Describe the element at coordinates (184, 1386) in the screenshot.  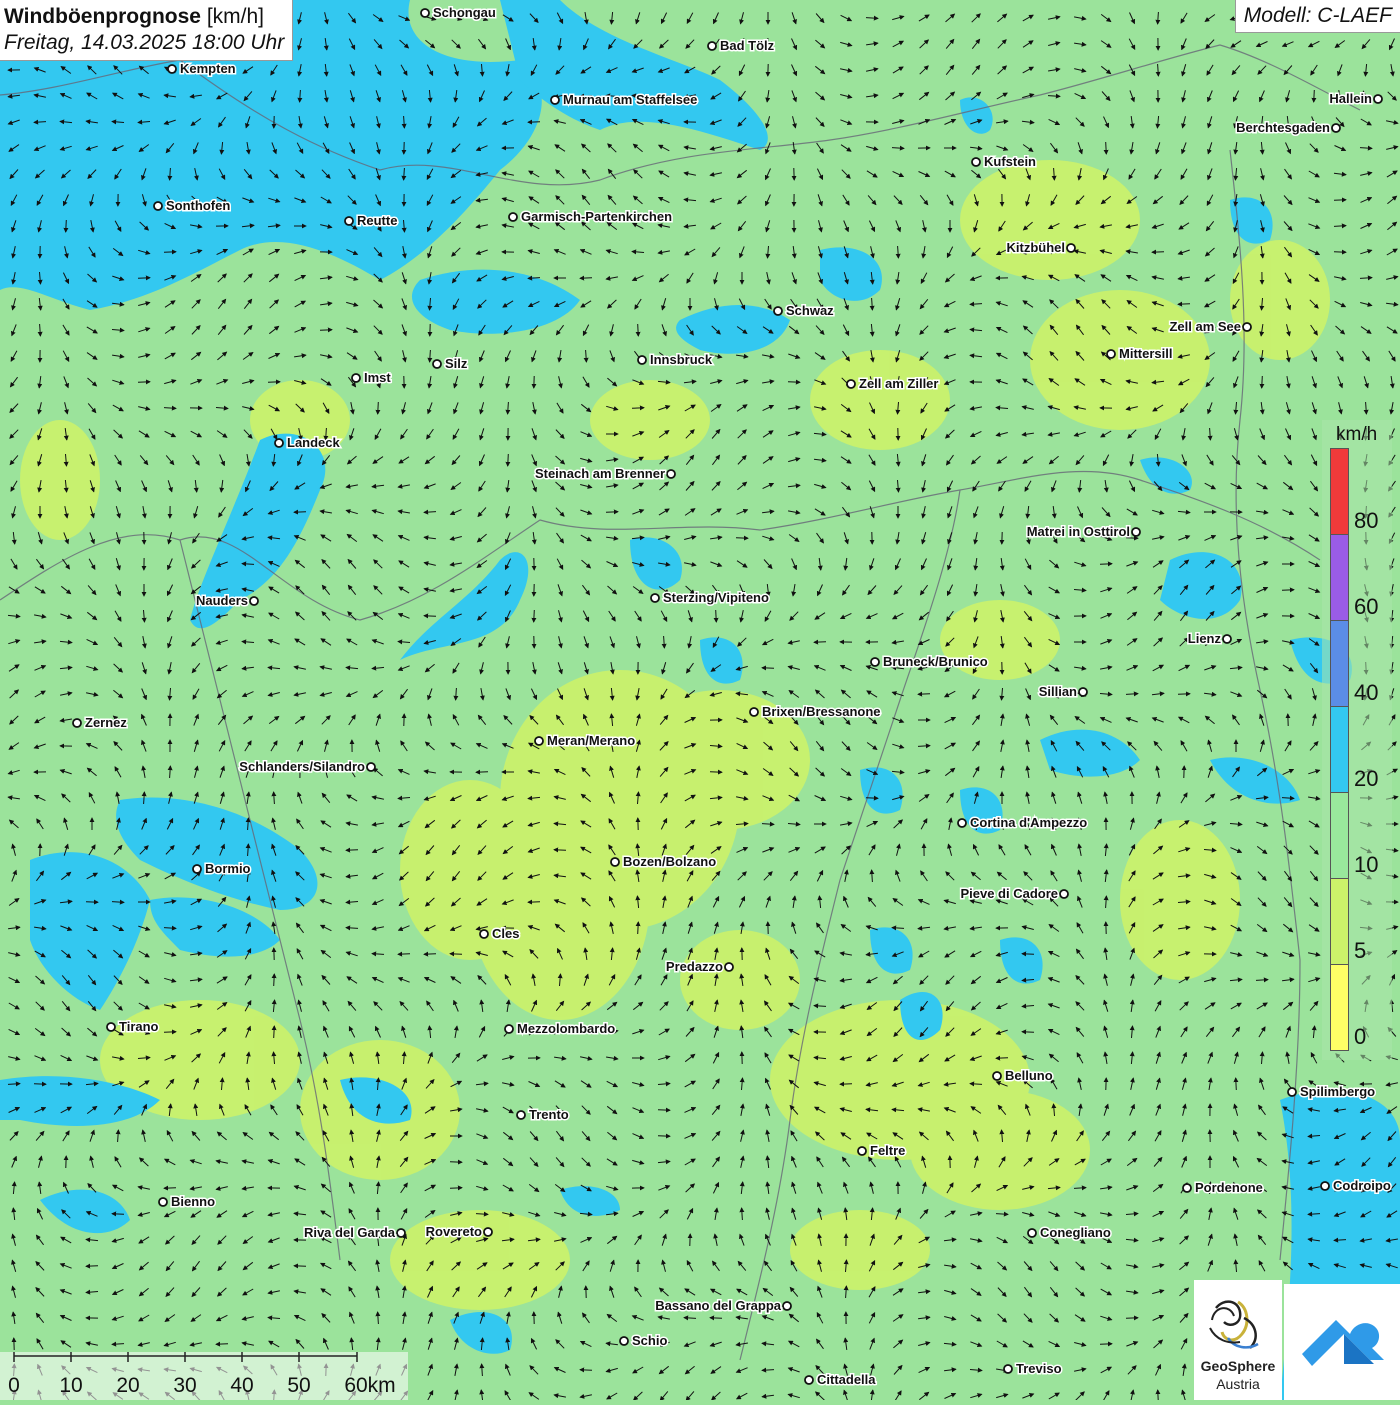
I see `scale-label-30: 30` at that location.